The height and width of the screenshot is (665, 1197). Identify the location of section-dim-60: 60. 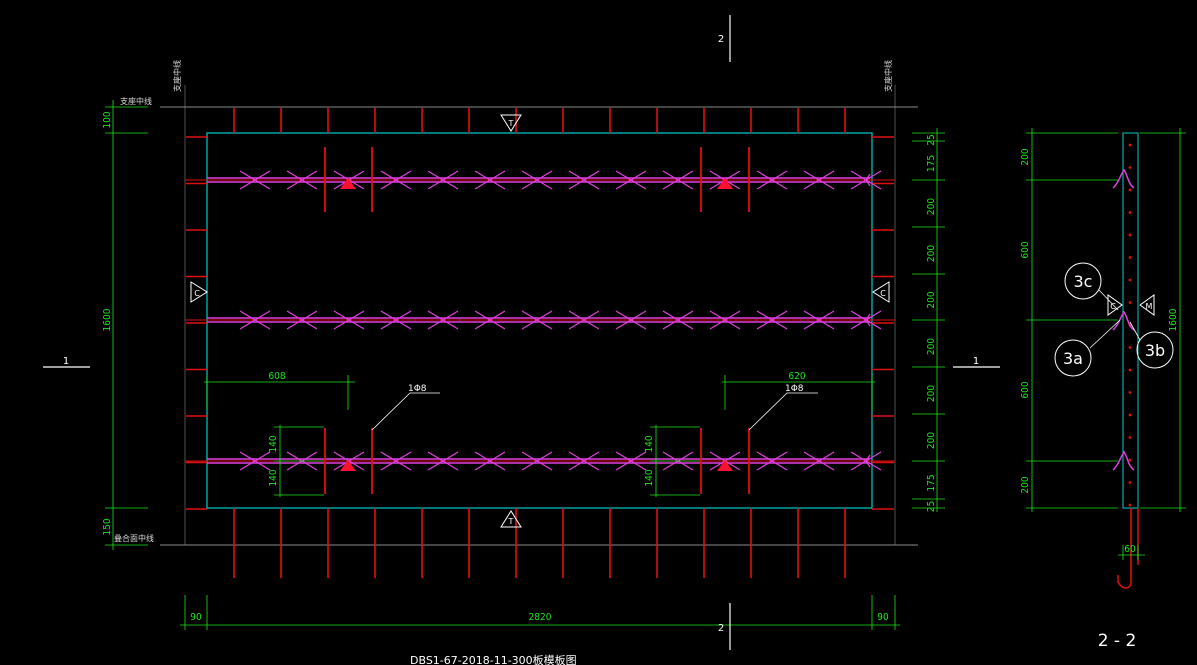
(1130, 549).